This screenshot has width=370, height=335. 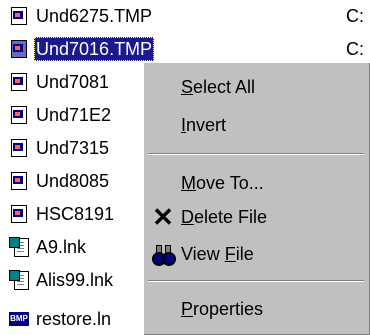 What do you see at coordinates (230, 254) in the screenshot?
I see `accelerator-key: F` at bounding box center [230, 254].